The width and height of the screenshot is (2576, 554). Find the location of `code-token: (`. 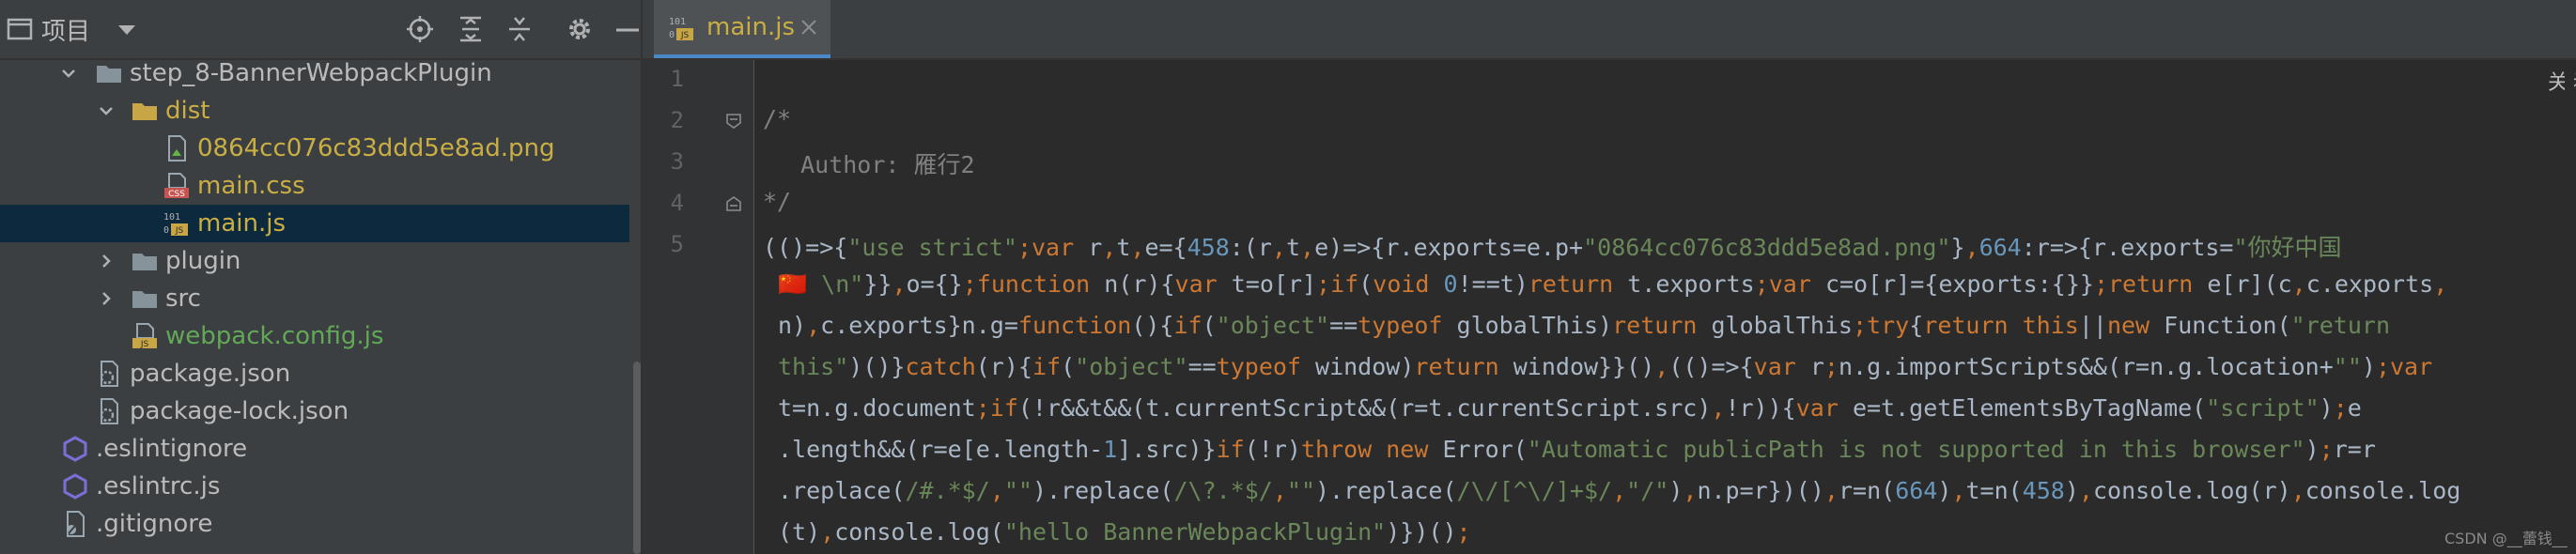

code-token: ( is located at coordinates (1365, 284).